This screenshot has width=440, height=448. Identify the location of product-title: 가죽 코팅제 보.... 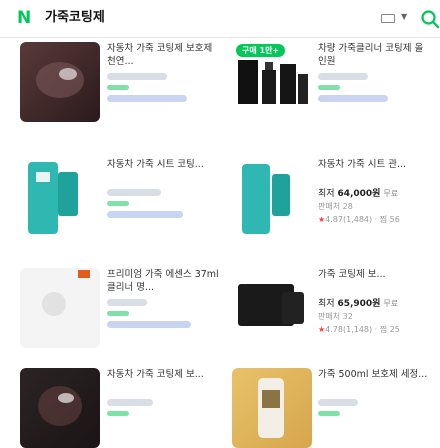
(374, 281).